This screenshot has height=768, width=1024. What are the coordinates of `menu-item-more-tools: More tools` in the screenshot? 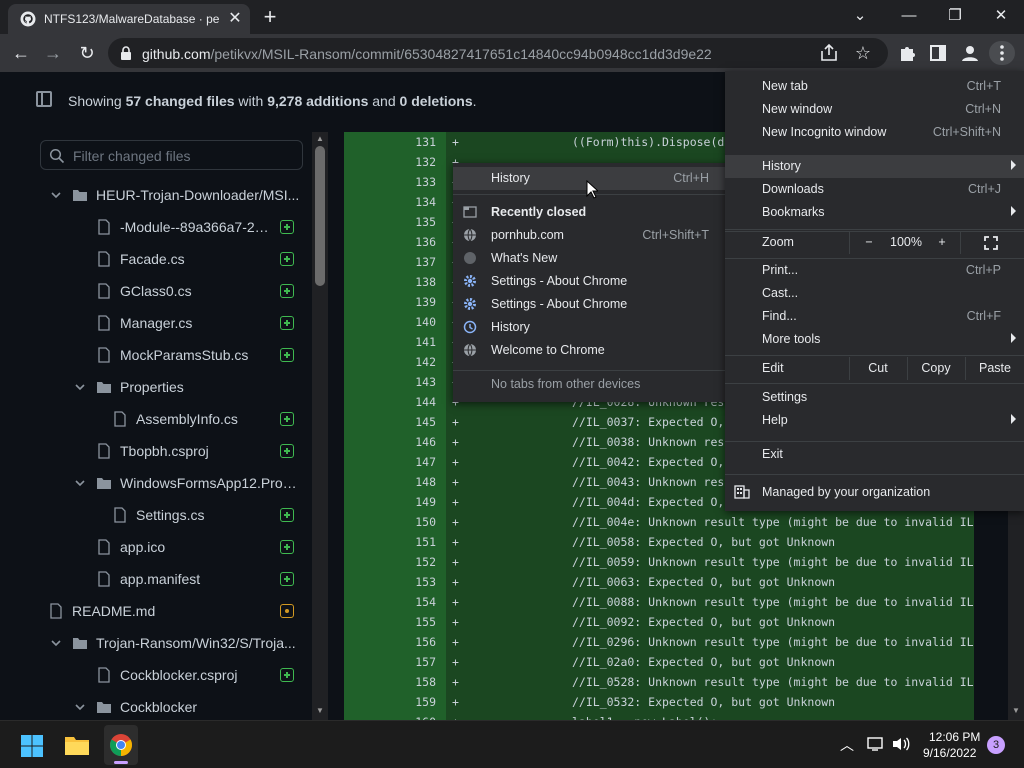 It's located at (874, 339).